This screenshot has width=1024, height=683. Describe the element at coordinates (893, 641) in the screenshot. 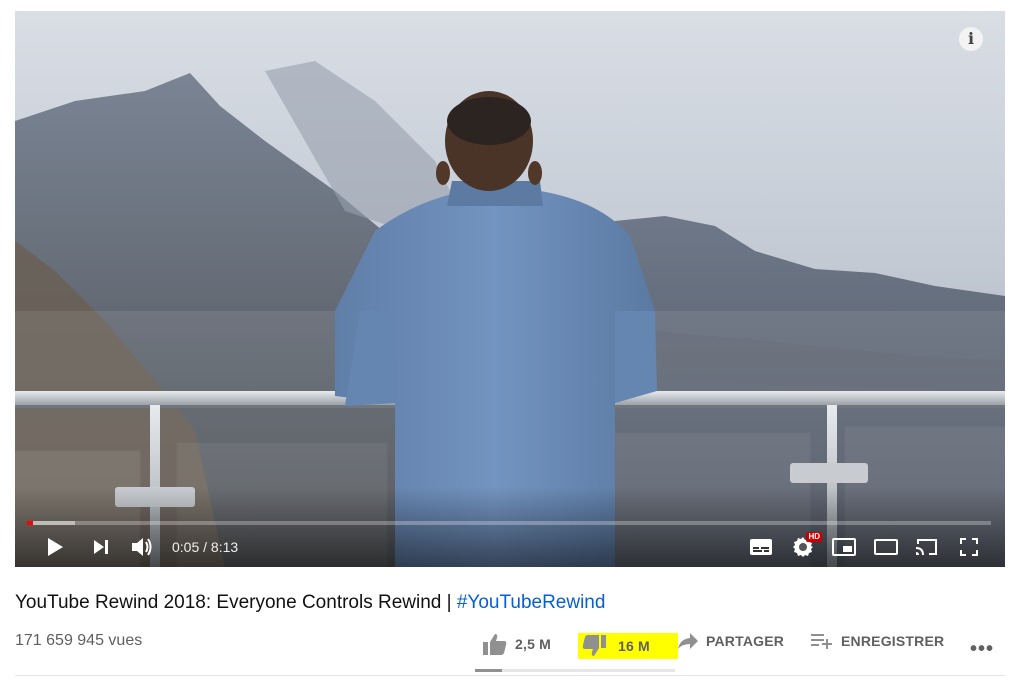

I see `save-label: ENREGISTRER` at that location.